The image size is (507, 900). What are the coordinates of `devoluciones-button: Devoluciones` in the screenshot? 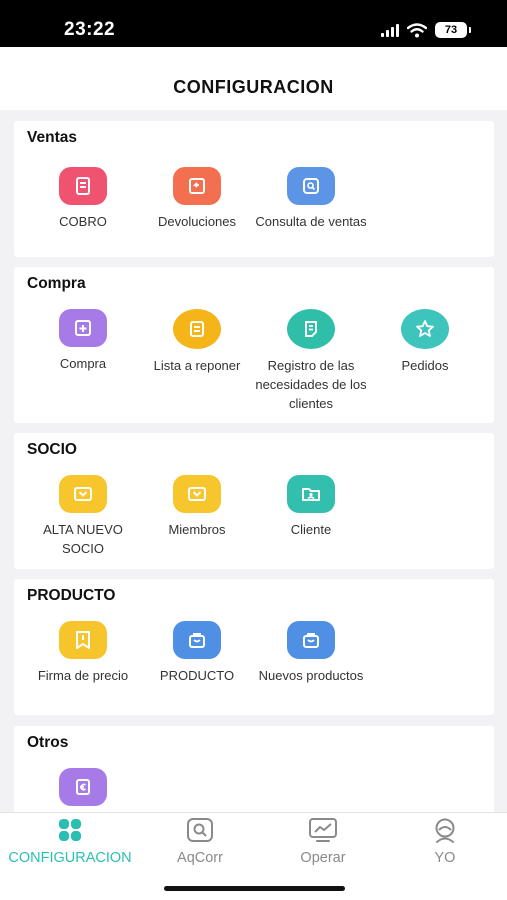 It's located at (197, 199).